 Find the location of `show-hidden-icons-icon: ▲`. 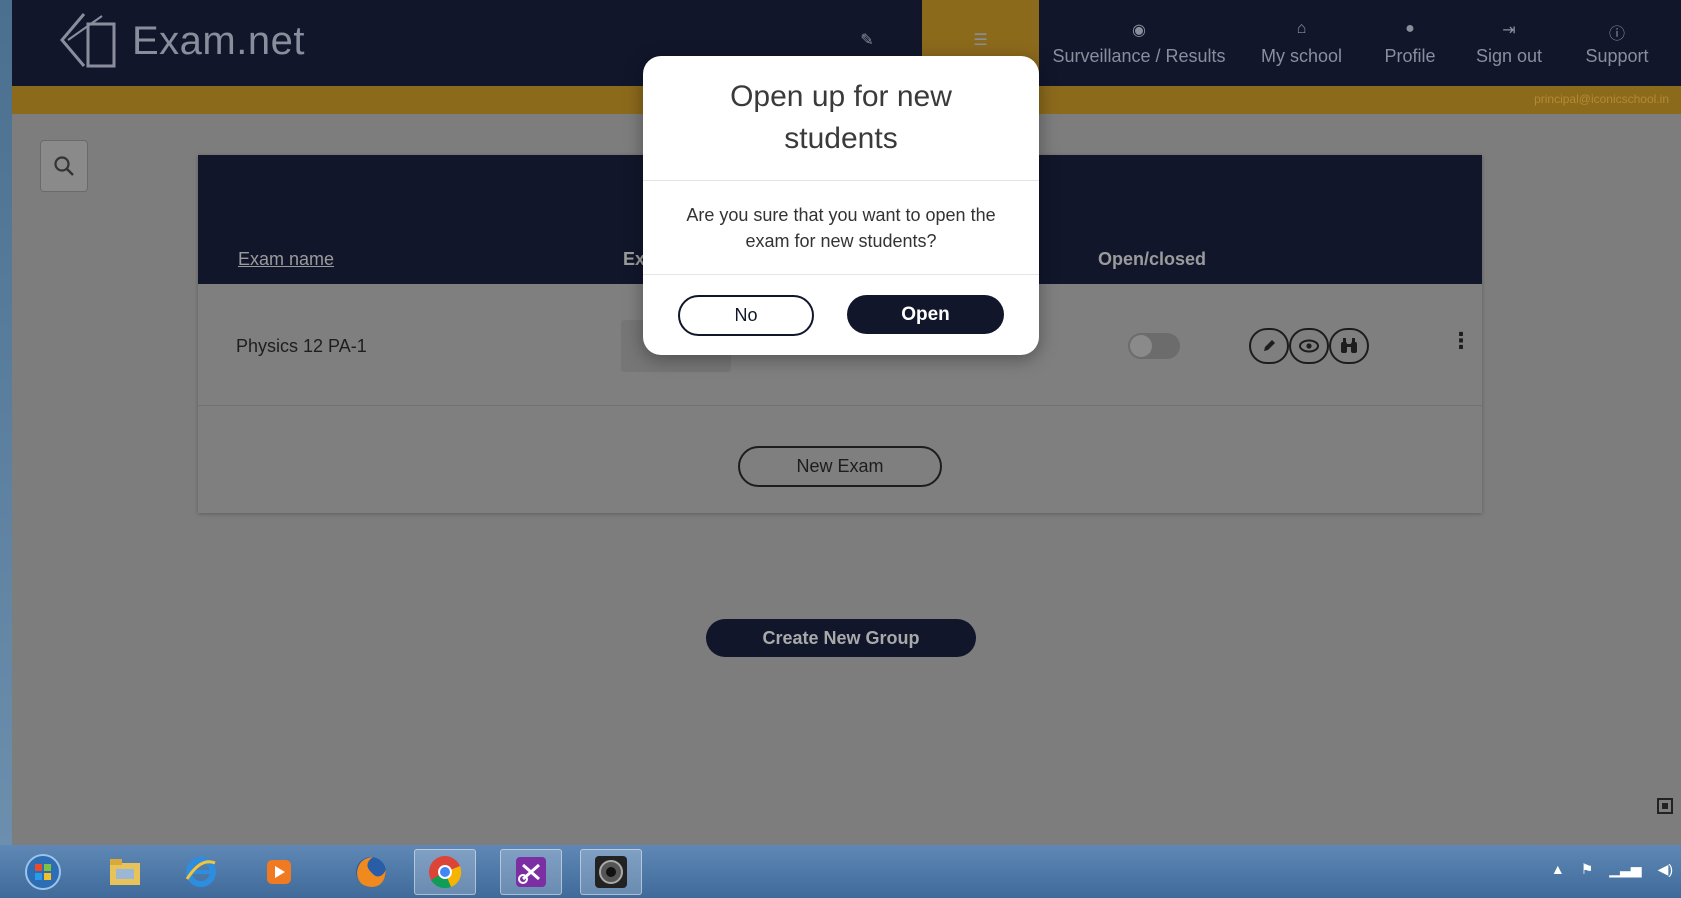

show-hidden-icons-icon: ▲ is located at coordinates (1558, 869).